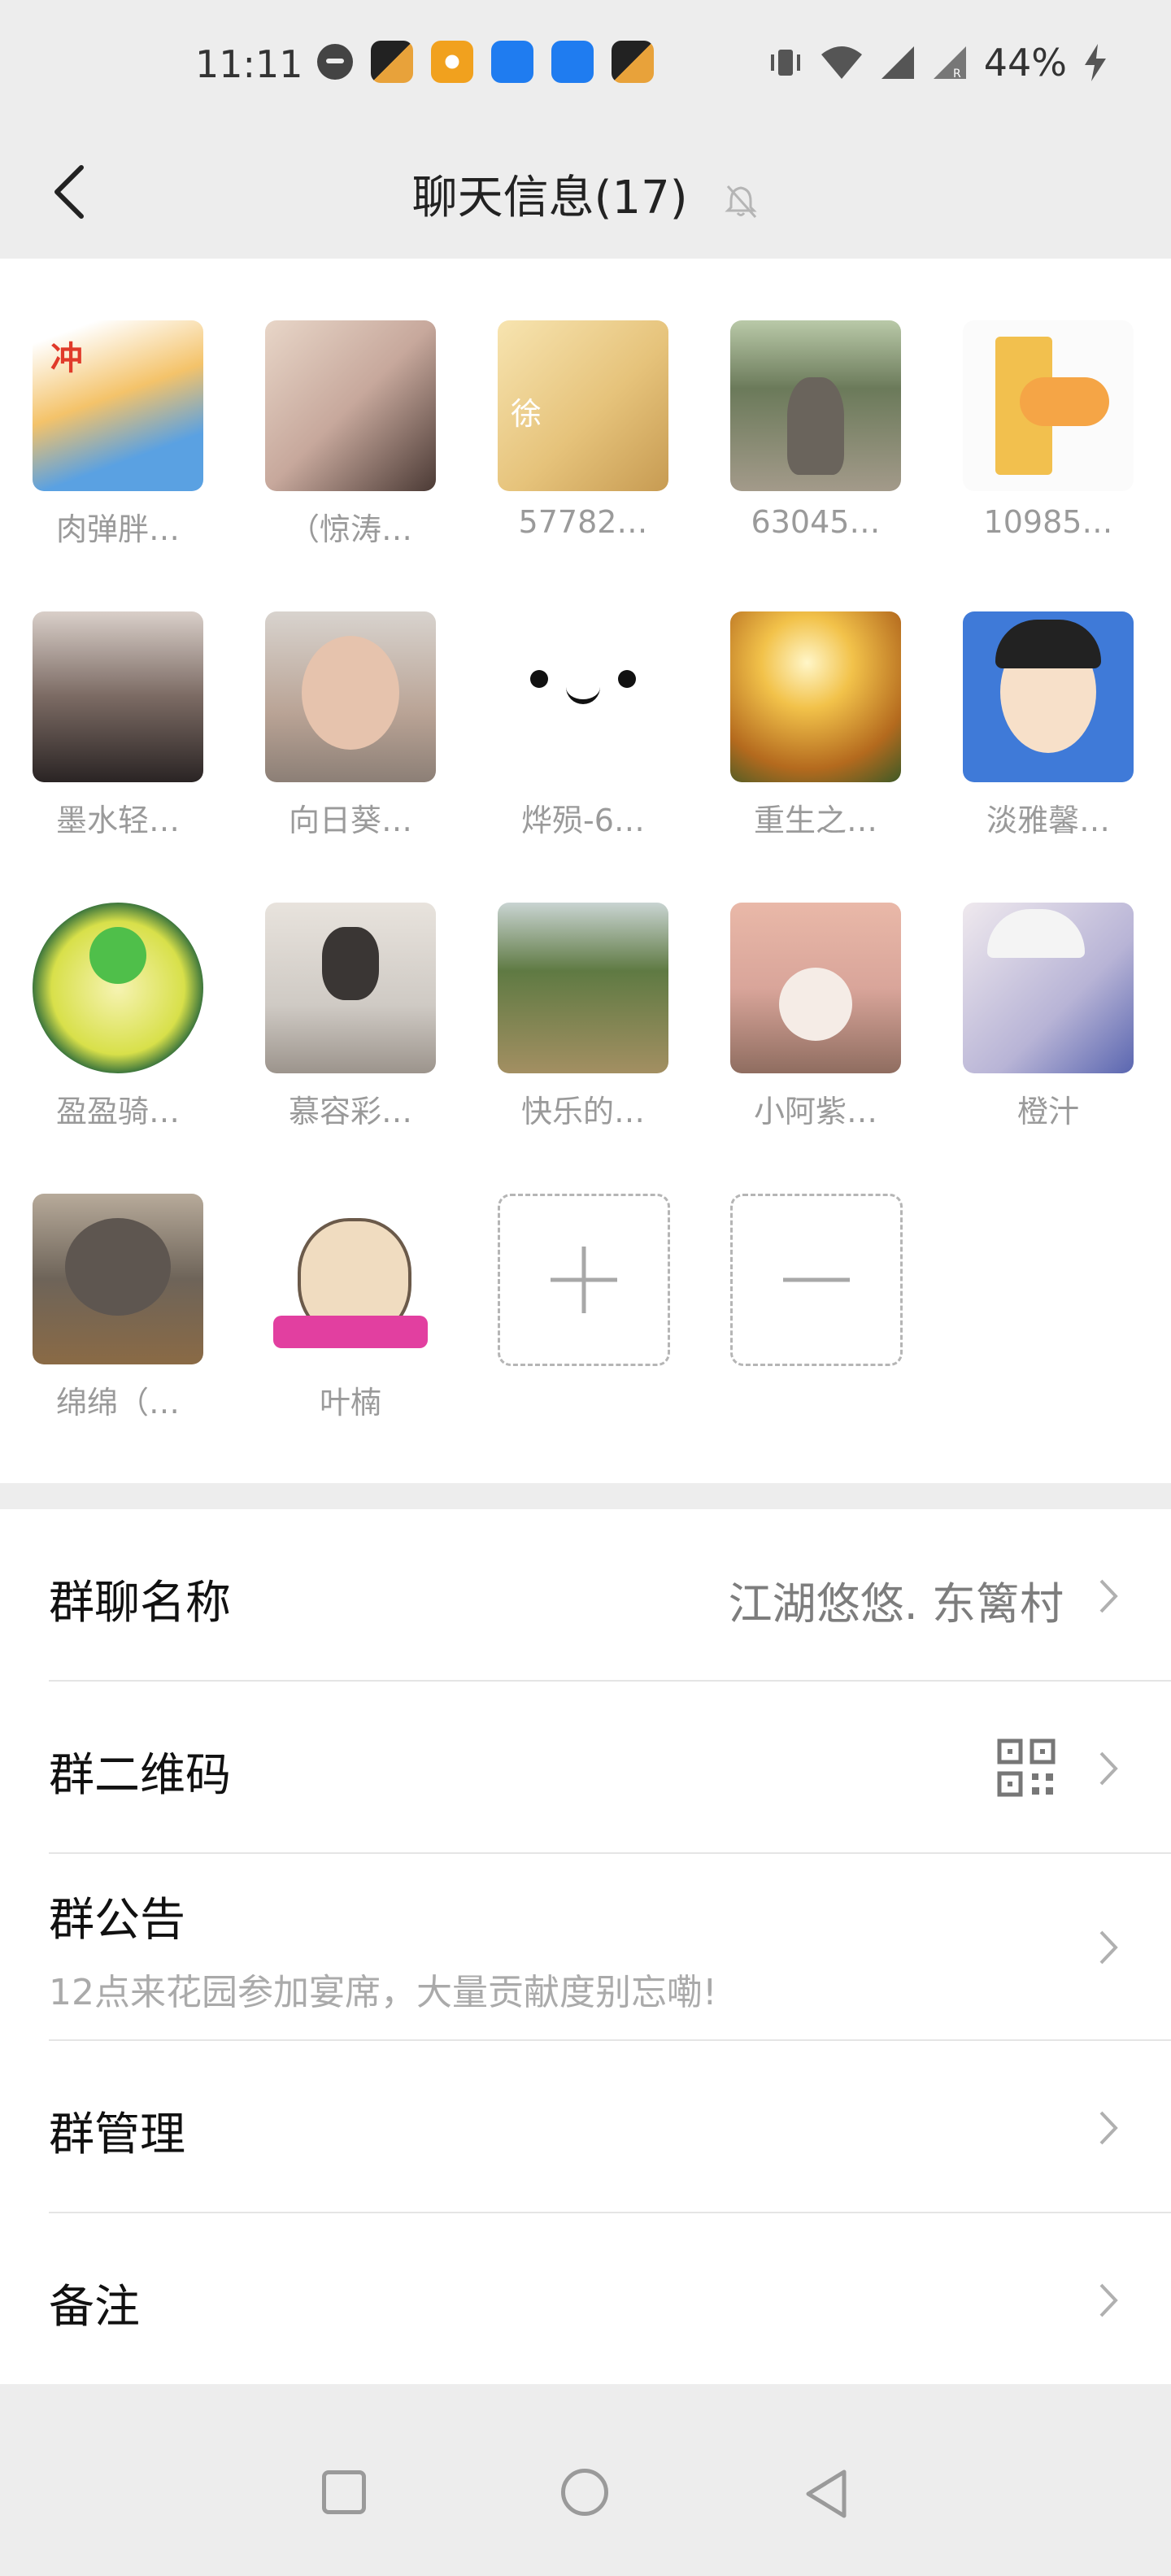 The width and height of the screenshot is (1171, 2576). I want to click on avatar: 冲, so click(118, 406).